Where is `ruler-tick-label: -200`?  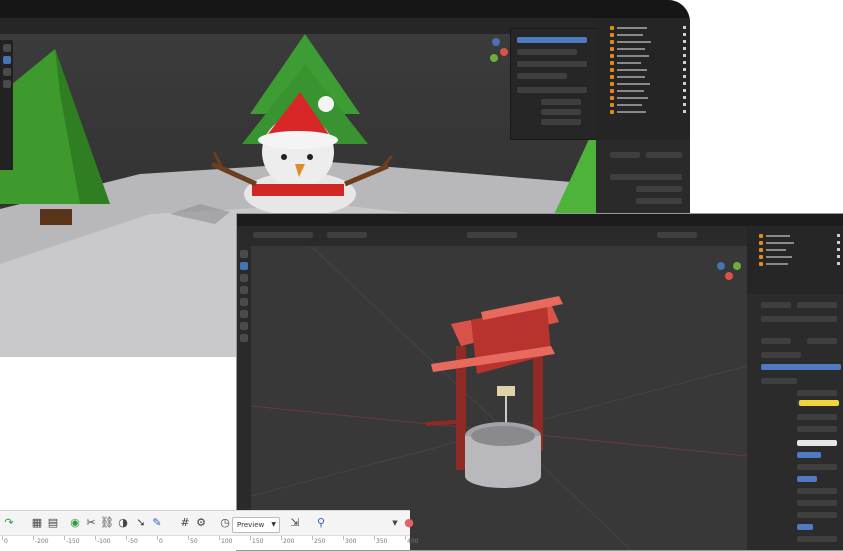
ruler-tick-label: -200 is located at coordinates (42, 541).